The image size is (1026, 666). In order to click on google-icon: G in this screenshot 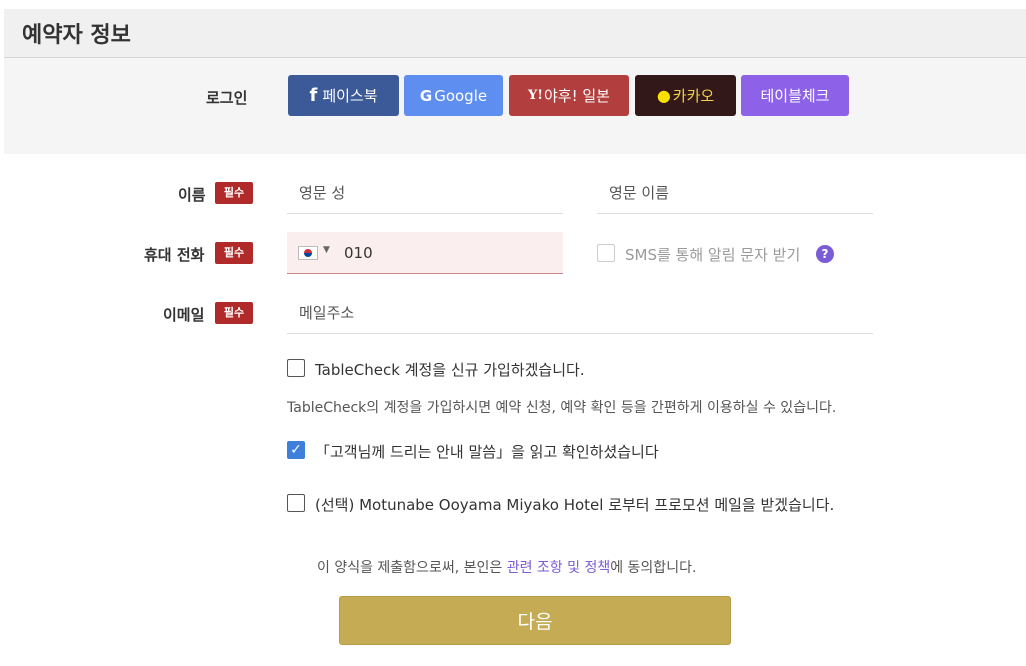, I will do `click(426, 95)`.